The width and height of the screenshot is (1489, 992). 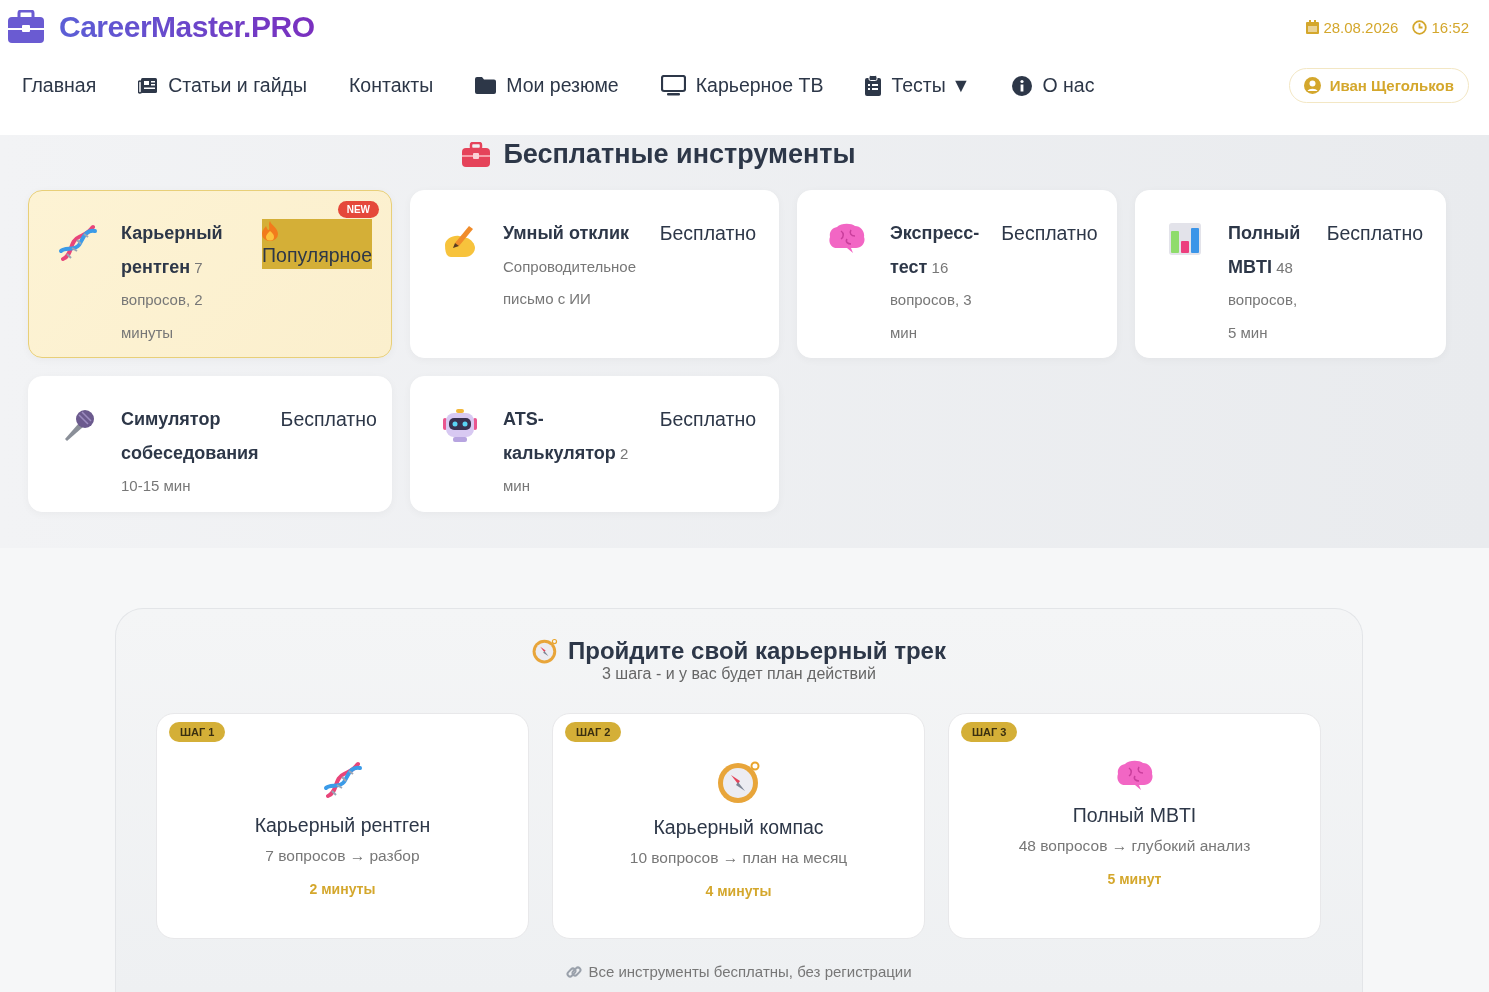 I want to click on tool-description: Симулятор собеседования 10-15 мин, so click(x=190, y=452).